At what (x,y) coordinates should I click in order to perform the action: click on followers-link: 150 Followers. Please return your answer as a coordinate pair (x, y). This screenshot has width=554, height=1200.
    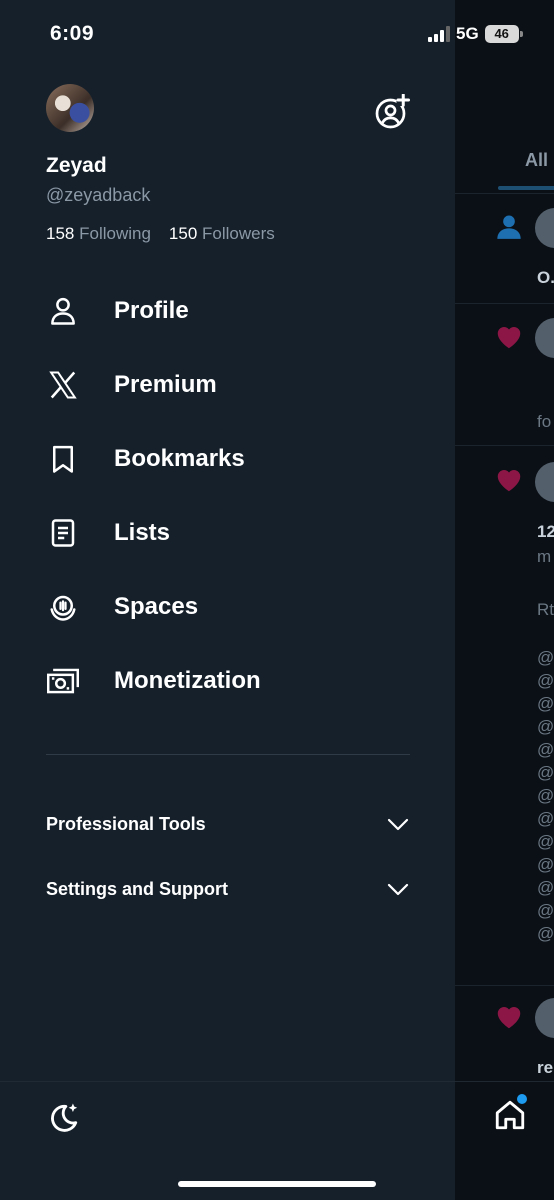
    Looking at the image, I should click on (222, 234).